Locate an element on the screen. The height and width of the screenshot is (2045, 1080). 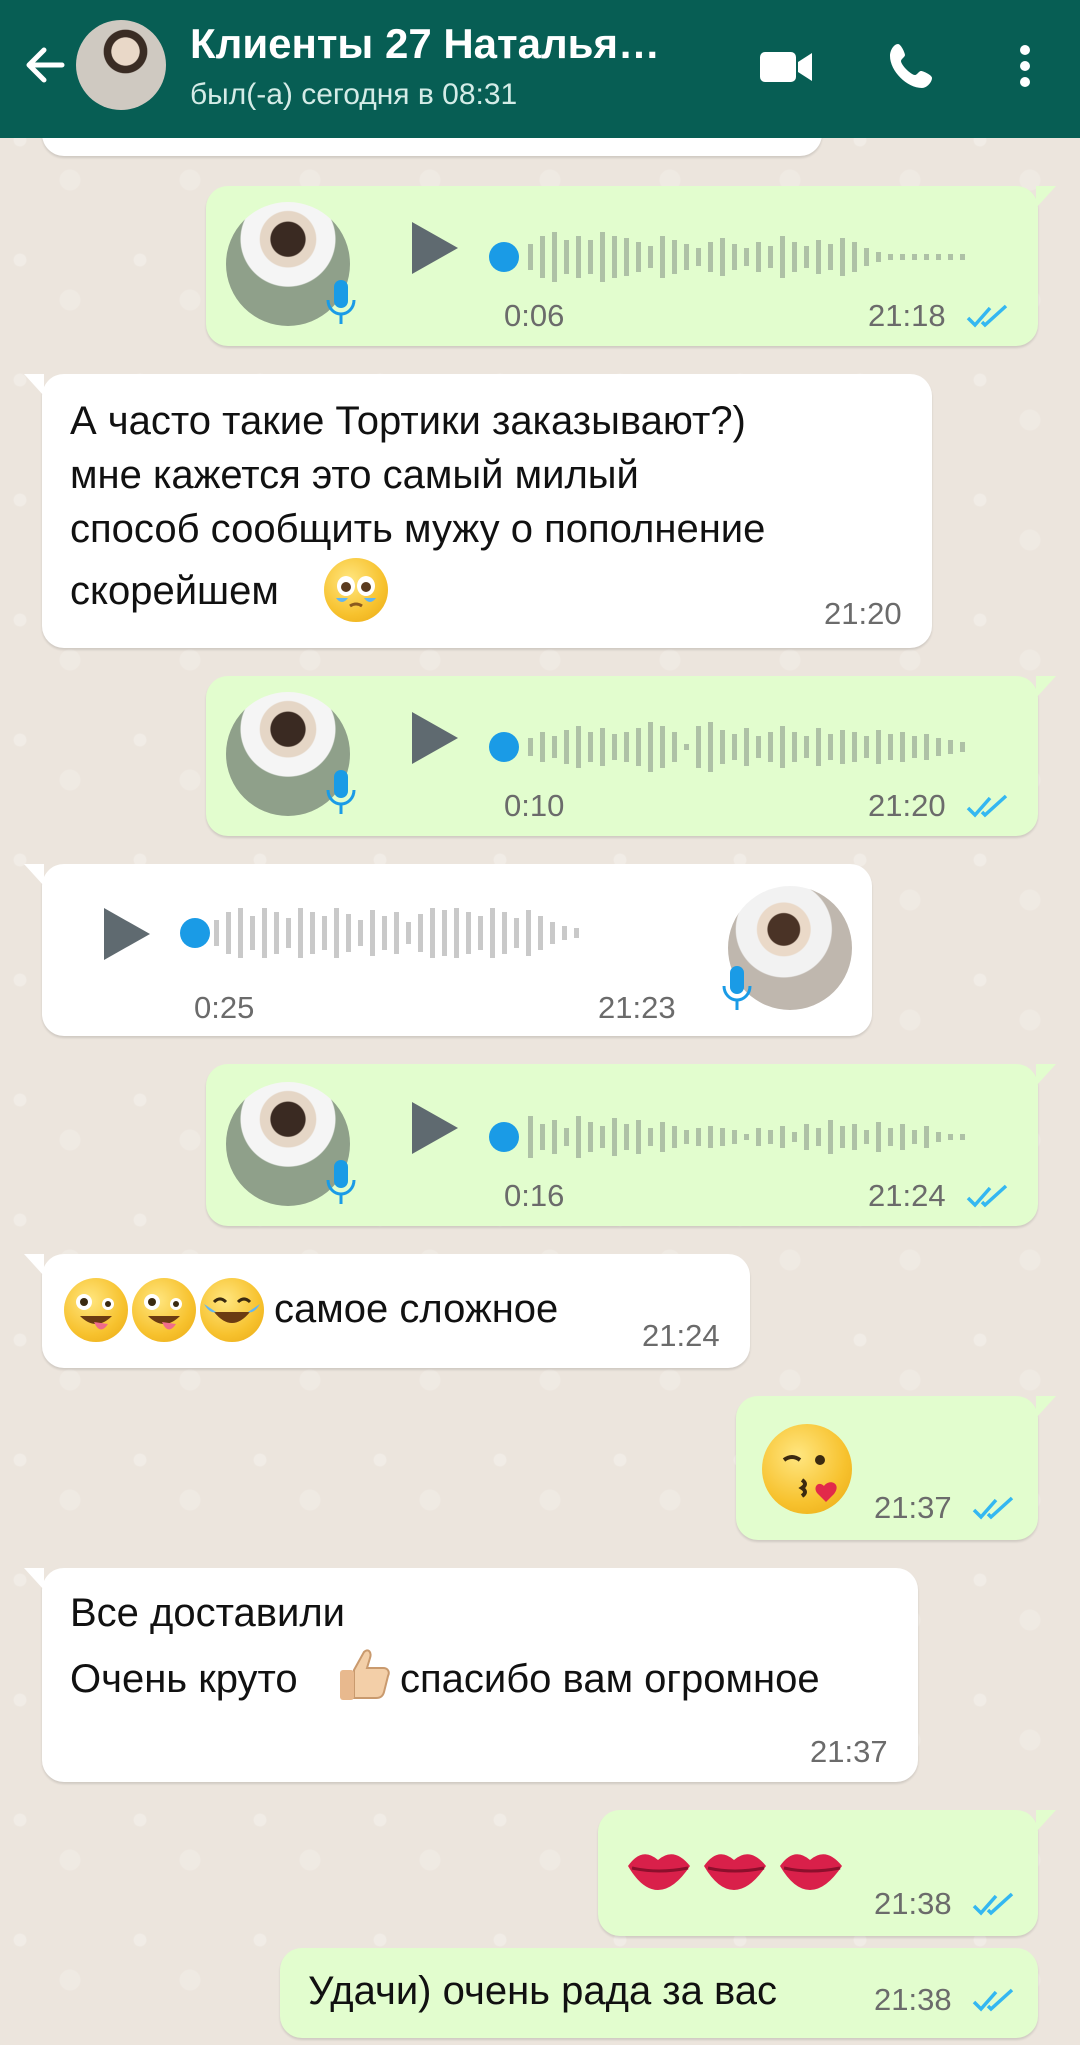
voice-duration: 0:10 is located at coordinates (534, 805).